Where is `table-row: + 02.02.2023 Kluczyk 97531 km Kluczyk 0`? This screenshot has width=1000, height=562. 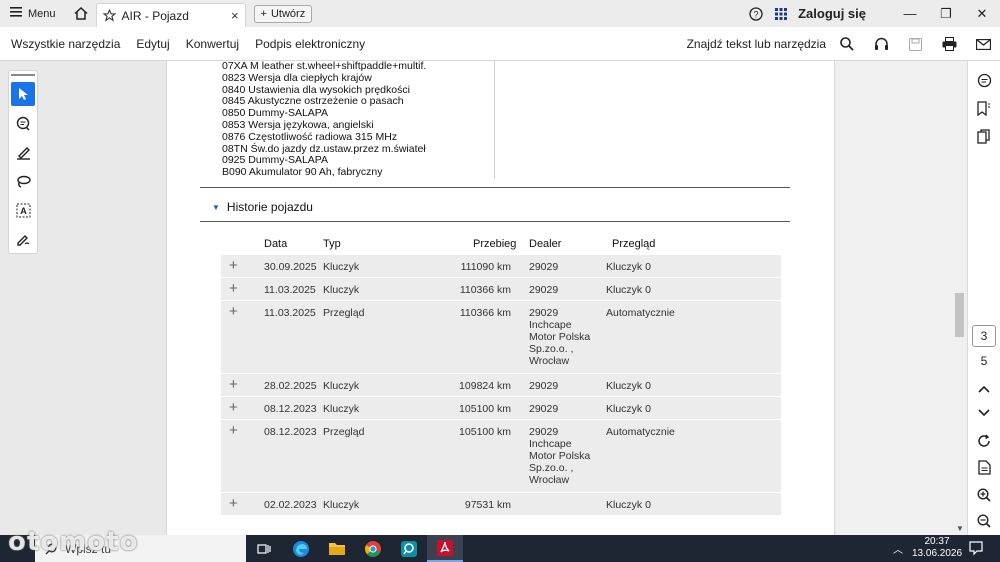 table-row: + 02.02.2023 Kluczyk 97531 km Kluczyk 0 is located at coordinates (501, 504).